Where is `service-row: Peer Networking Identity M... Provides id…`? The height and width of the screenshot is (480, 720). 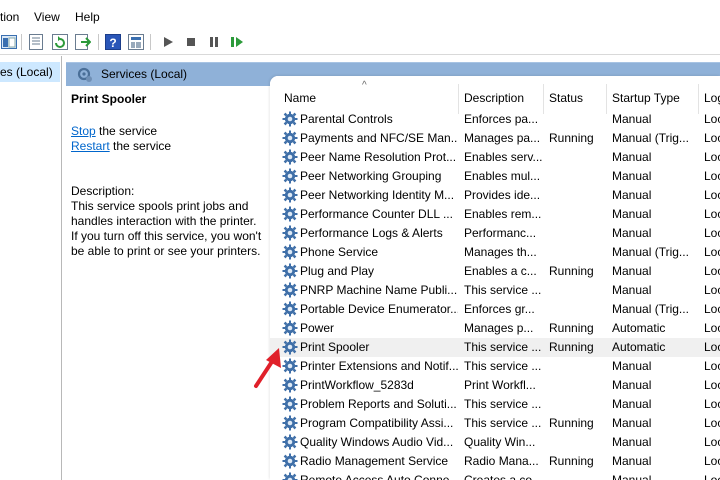 service-row: Peer Networking Identity M... Provides id… is located at coordinates (495, 195).